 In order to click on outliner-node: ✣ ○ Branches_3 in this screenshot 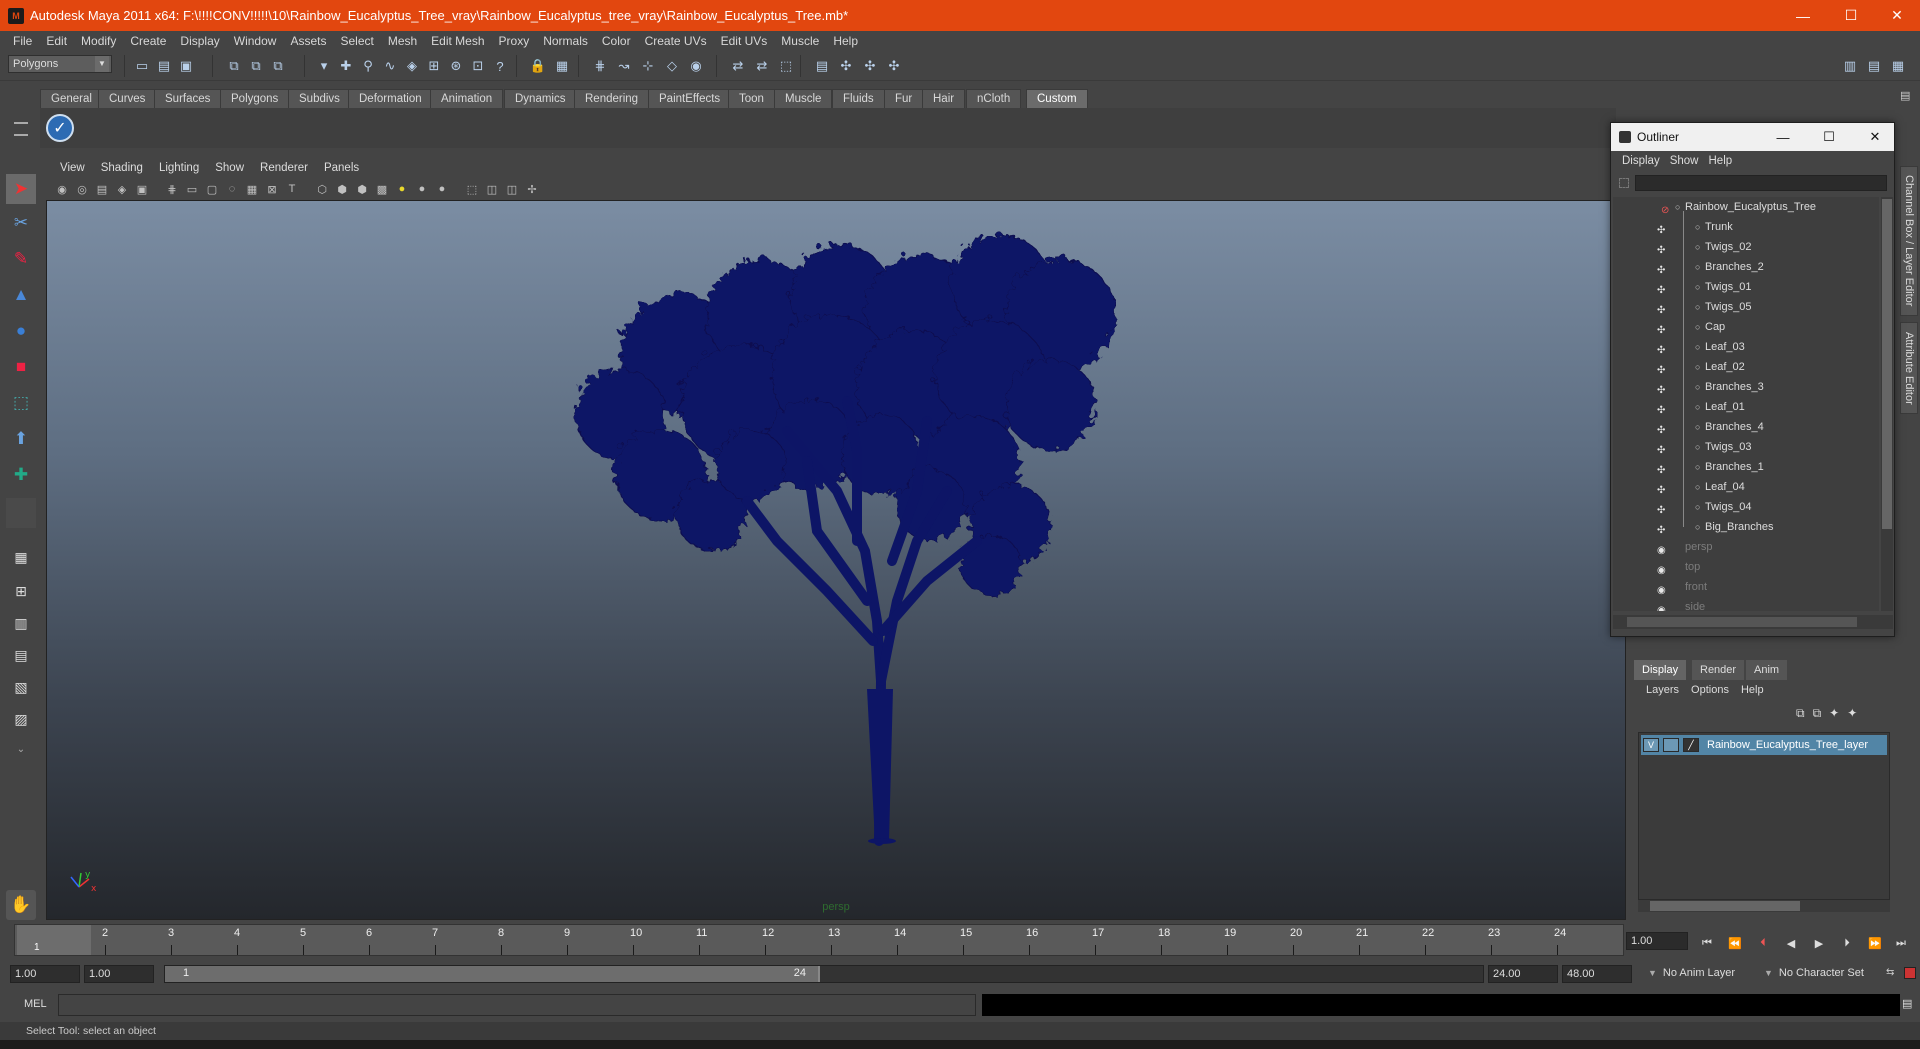, I will do `click(1746, 387)`.